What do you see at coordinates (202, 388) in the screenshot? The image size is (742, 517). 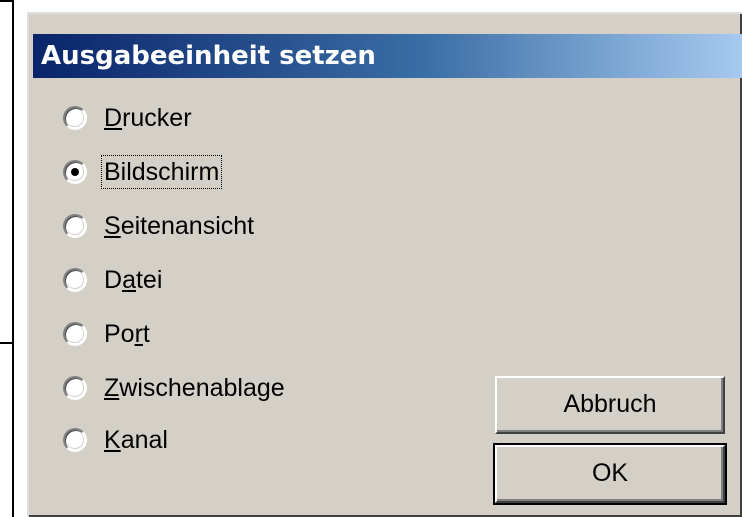 I see `label-part: wischenablage` at bounding box center [202, 388].